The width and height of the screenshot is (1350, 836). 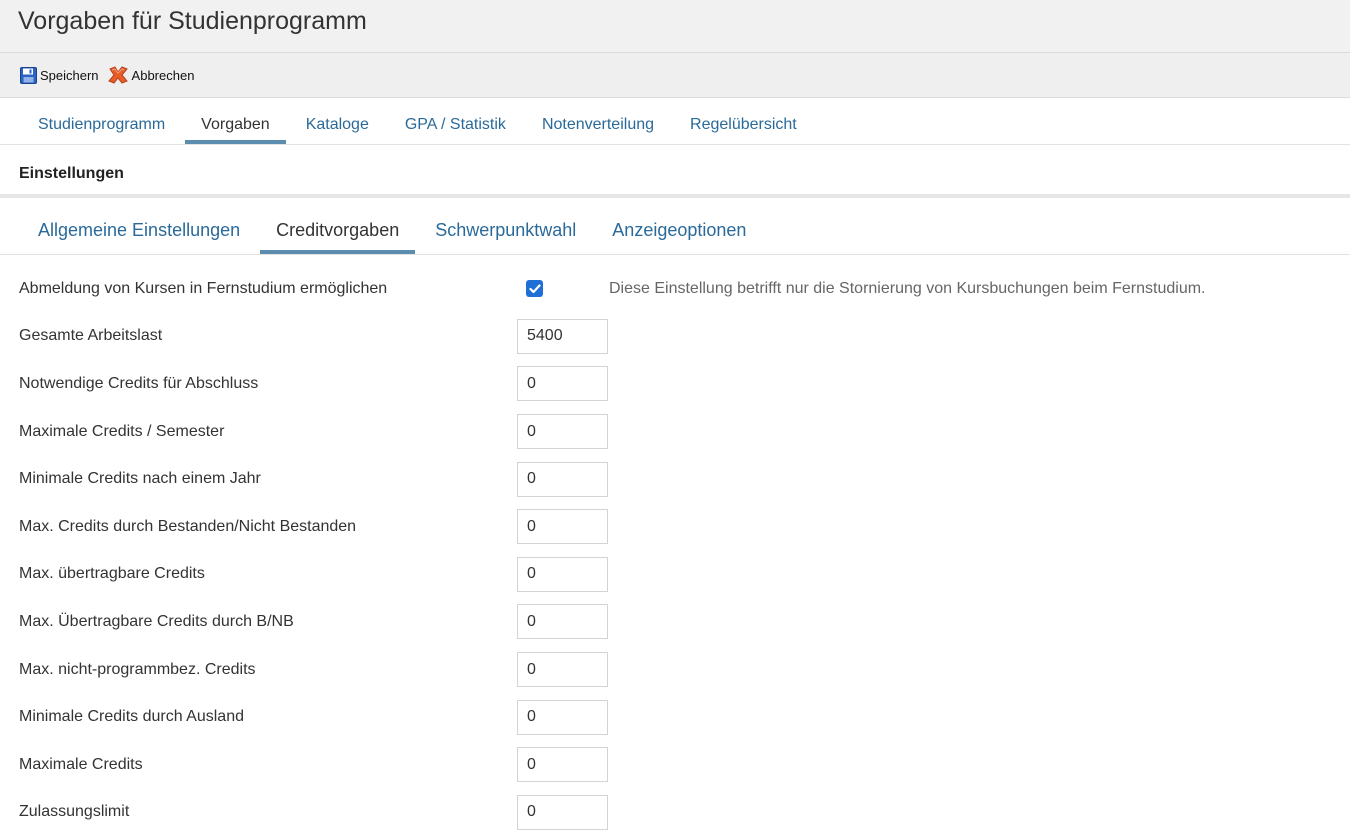 What do you see at coordinates (675, 26) in the screenshot?
I see `title-bar: Vorgaben für Studienprogramm` at bounding box center [675, 26].